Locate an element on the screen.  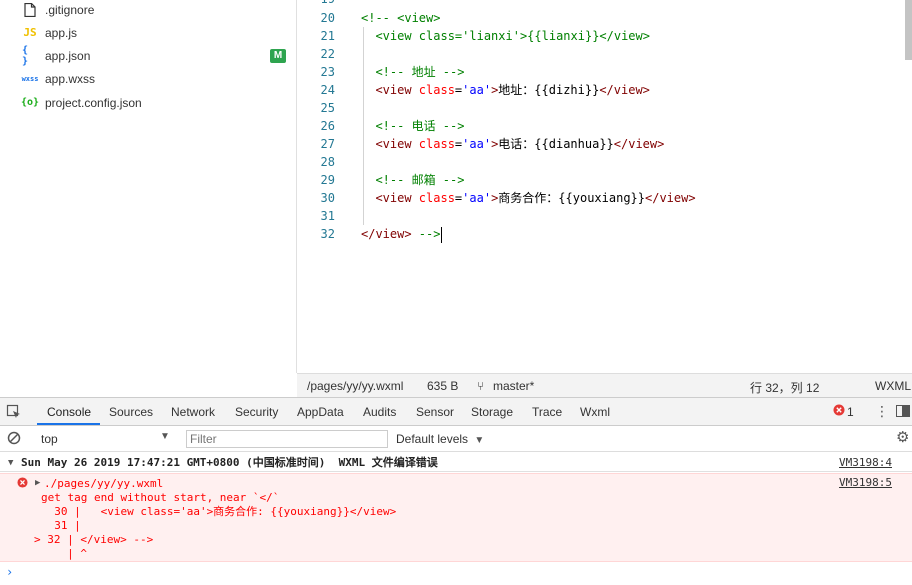
file-name: .gitignore is located at coordinates (70, 9).